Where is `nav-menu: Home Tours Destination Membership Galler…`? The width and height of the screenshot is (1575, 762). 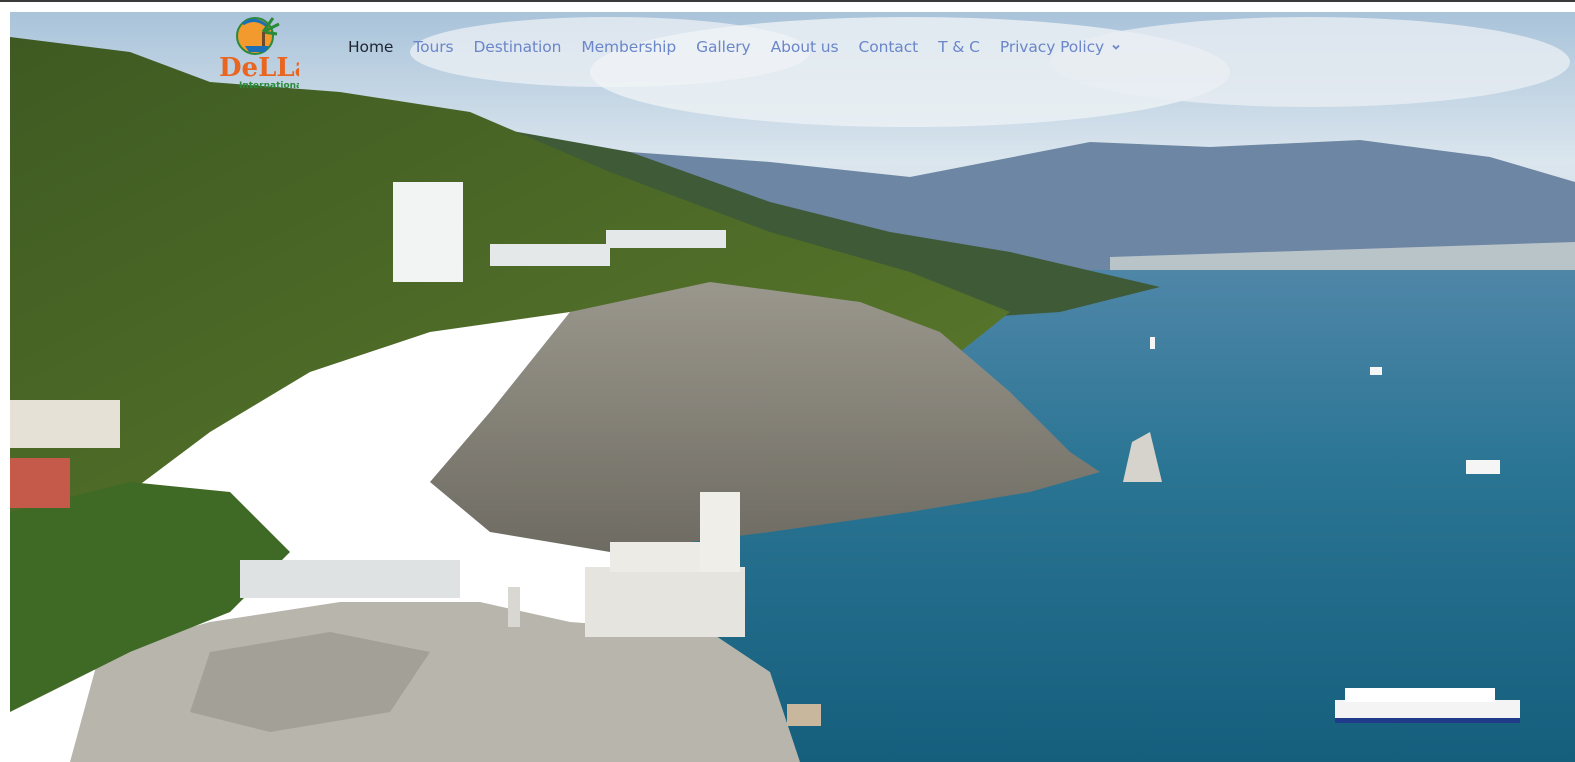 nav-menu: Home Tours Destination Membership Galler… is located at coordinates (744, 47).